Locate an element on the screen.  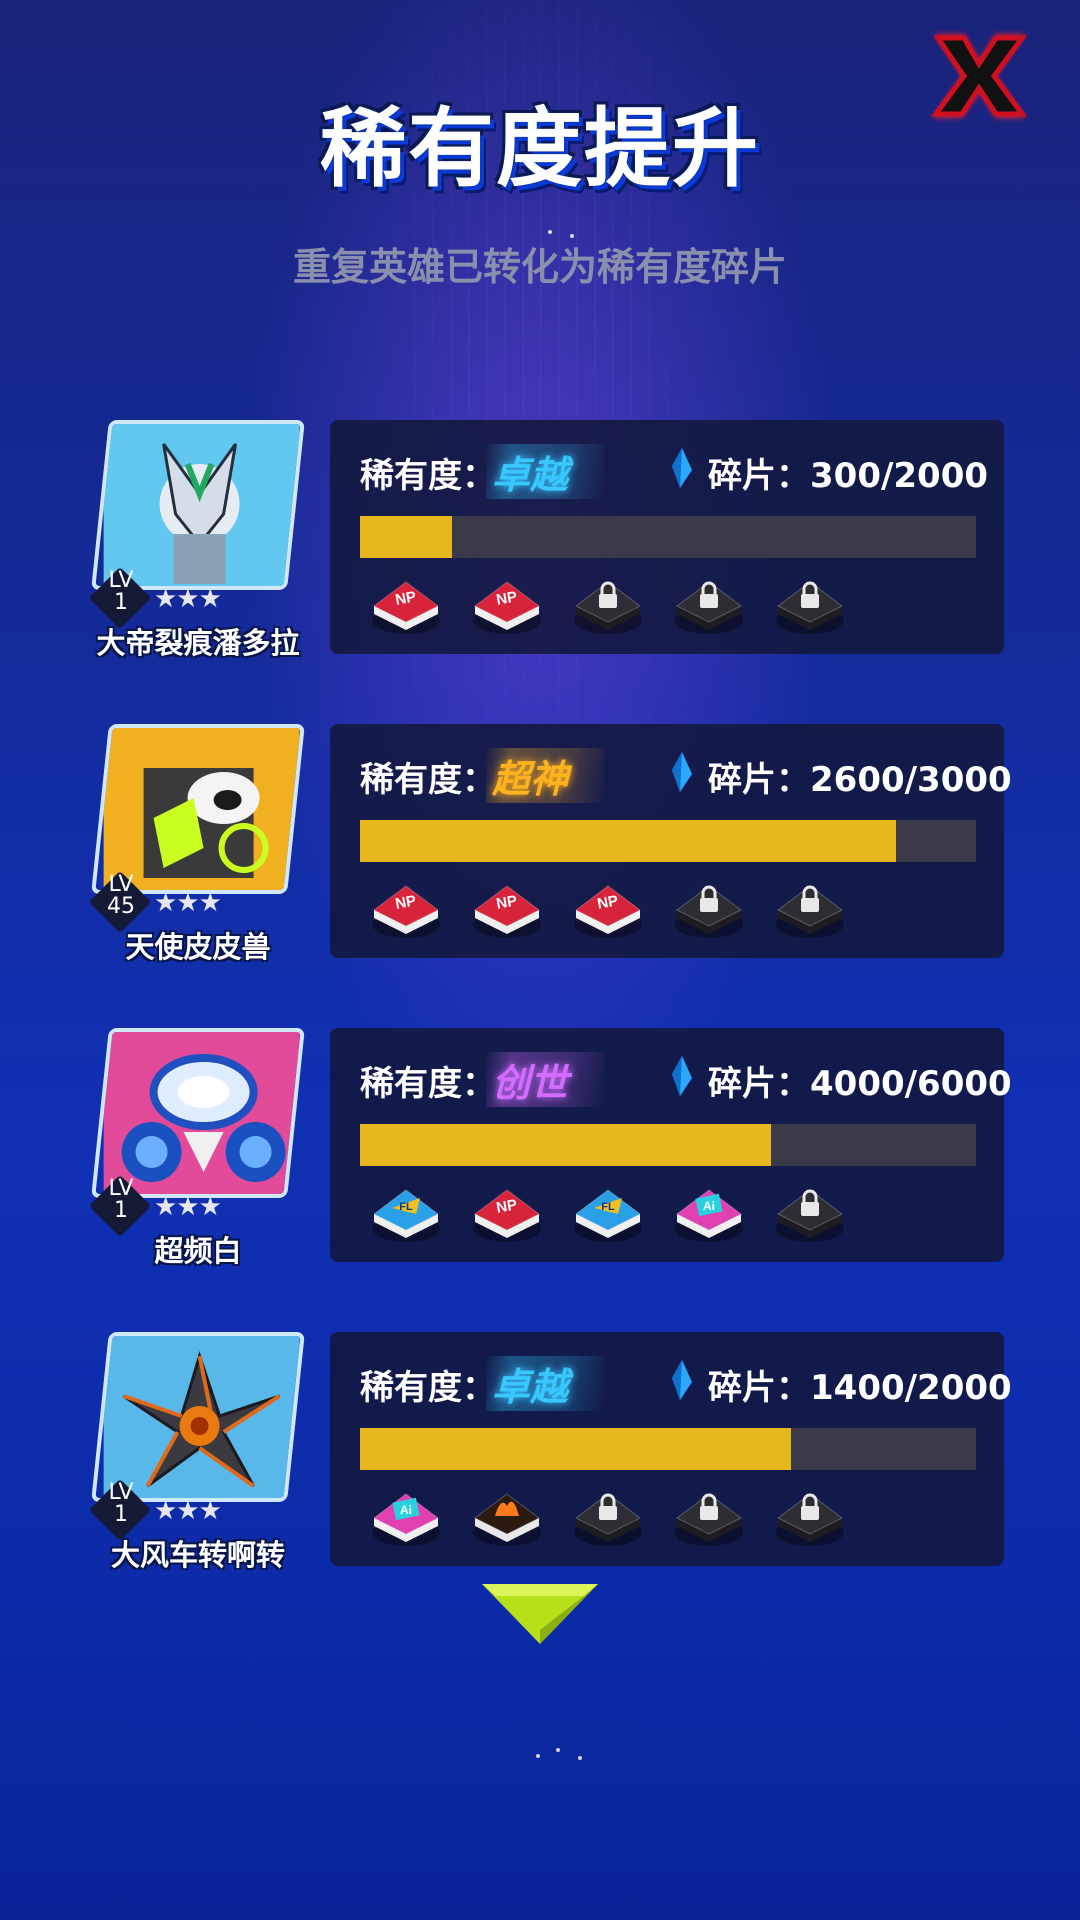
rarity-panel: 稀有度： 创世 碎片：4000/6000 FL NP FL Ai is located at coordinates (671, 1145).